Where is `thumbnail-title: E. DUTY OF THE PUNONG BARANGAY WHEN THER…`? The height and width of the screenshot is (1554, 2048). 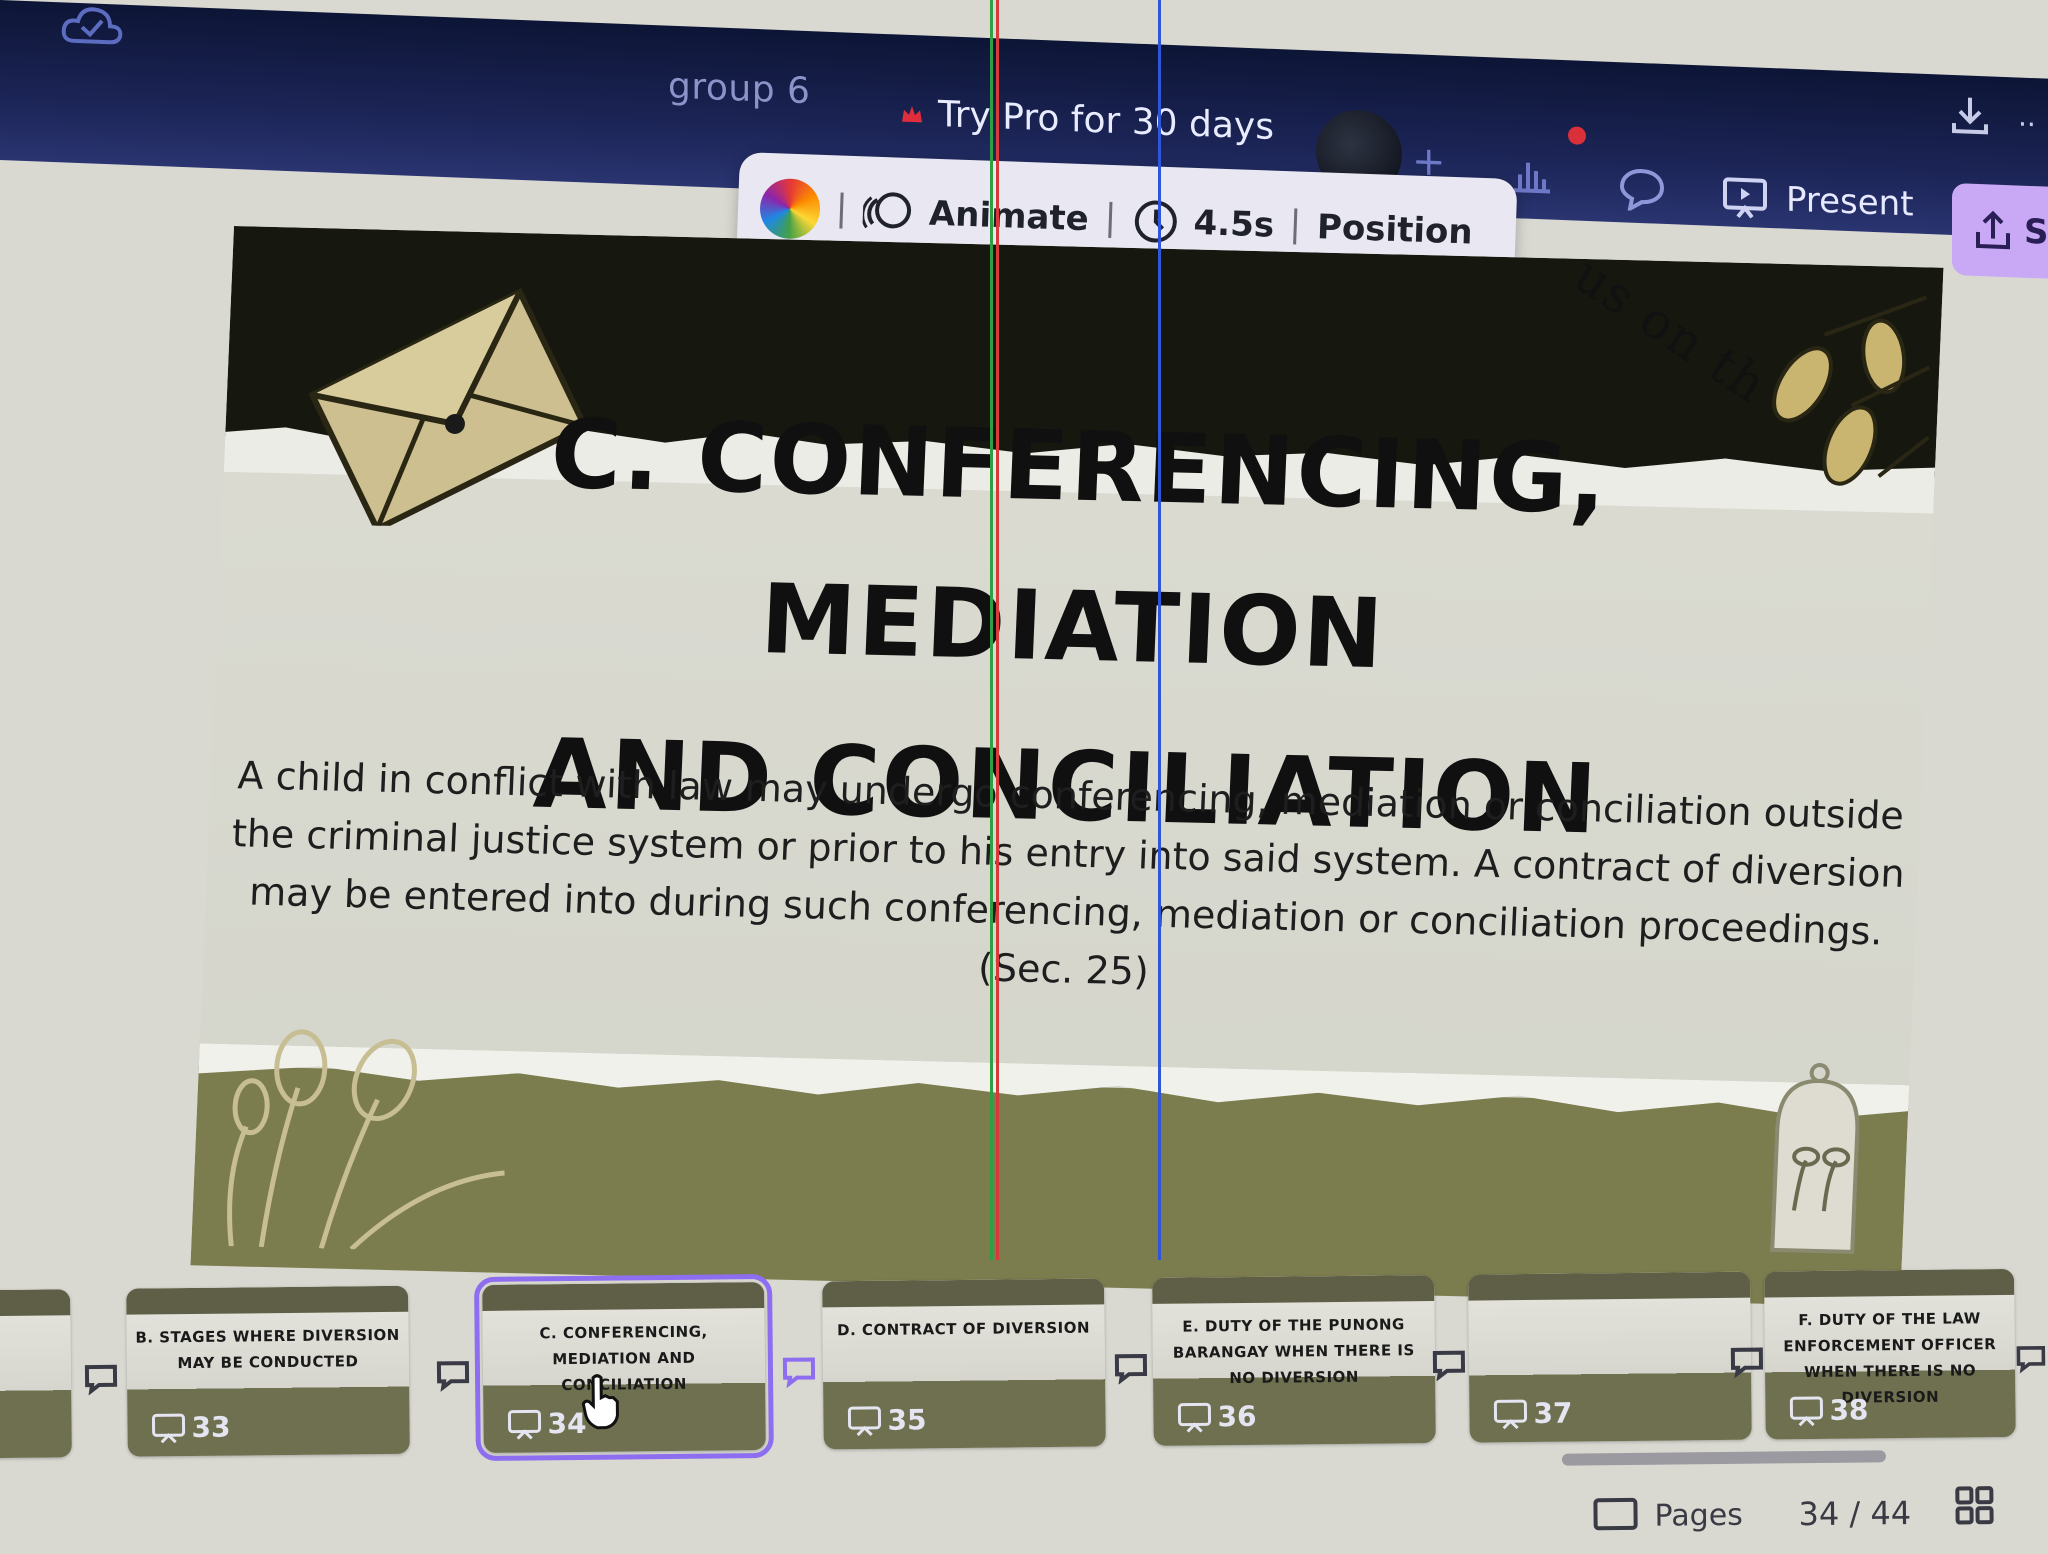 thumbnail-title: E. DUTY OF THE PUNONG BARANGAY WHEN THER… is located at coordinates (1293, 1351).